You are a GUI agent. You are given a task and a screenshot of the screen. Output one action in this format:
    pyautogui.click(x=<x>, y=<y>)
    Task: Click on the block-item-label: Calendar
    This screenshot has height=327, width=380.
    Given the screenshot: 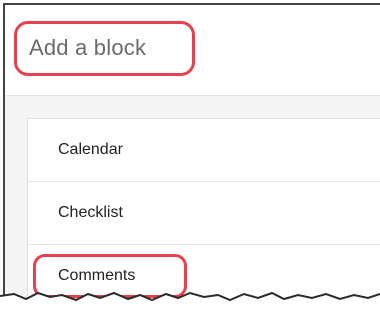 What is the action you would take?
    pyautogui.click(x=90, y=149)
    